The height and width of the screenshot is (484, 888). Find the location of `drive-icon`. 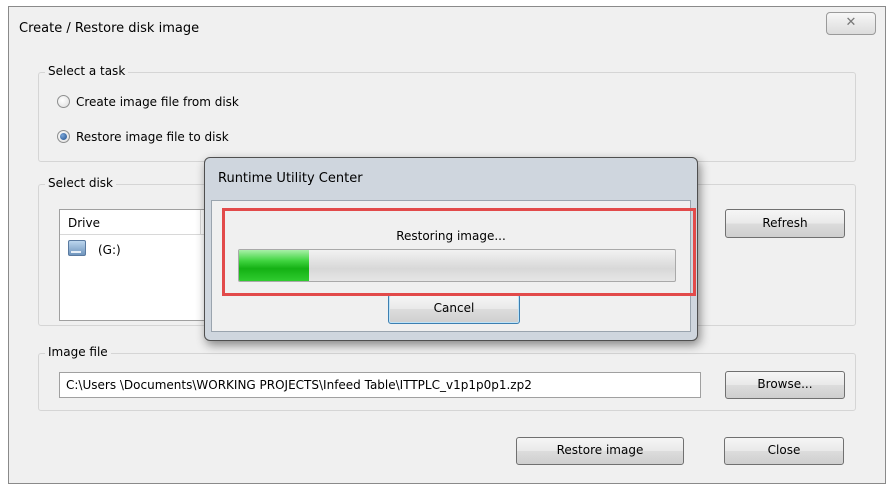

drive-icon is located at coordinates (77, 248).